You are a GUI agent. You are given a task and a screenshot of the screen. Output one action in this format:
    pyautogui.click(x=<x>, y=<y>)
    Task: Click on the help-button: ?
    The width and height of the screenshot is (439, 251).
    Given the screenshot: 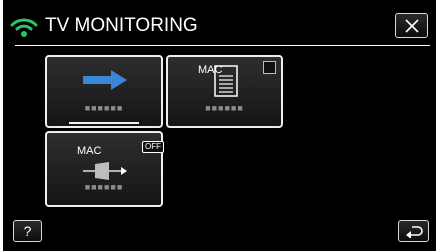 What is the action you would take?
    pyautogui.click(x=27, y=231)
    